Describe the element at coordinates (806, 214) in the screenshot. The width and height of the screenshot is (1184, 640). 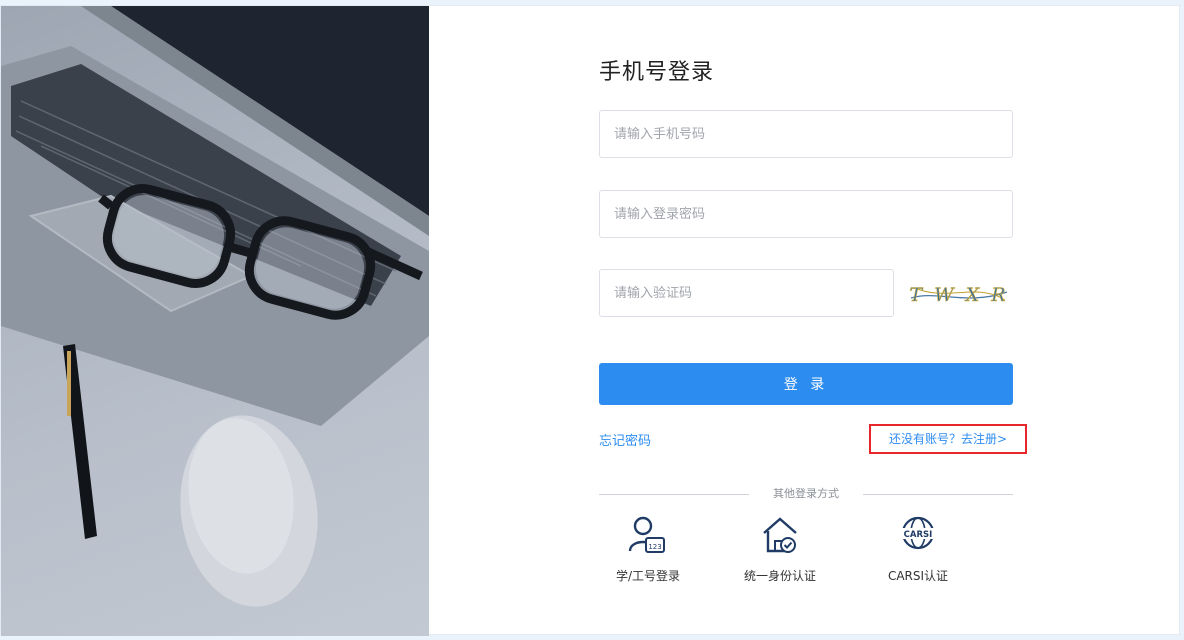
I see `password-input` at that location.